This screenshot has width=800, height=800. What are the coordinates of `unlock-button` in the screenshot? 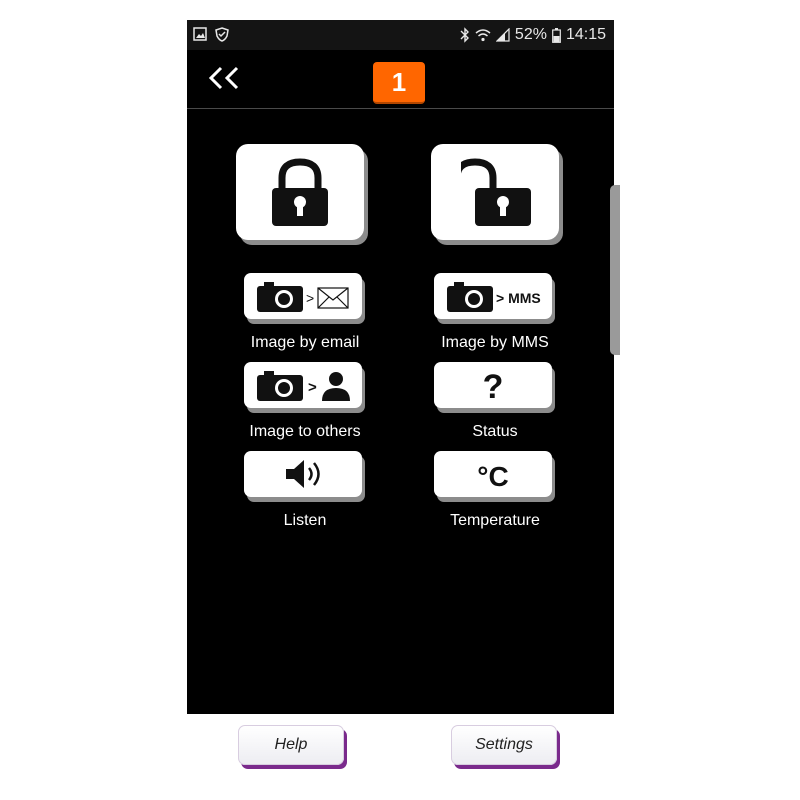 It's located at (495, 192).